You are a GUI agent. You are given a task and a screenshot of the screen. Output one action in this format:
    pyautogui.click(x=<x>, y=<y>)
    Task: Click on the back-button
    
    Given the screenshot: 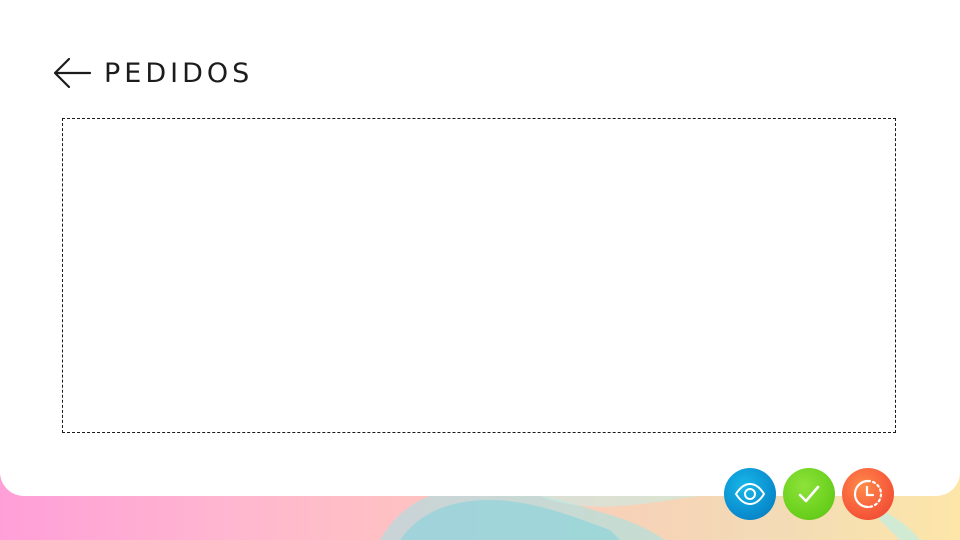 What is the action you would take?
    pyautogui.click(x=72, y=73)
    